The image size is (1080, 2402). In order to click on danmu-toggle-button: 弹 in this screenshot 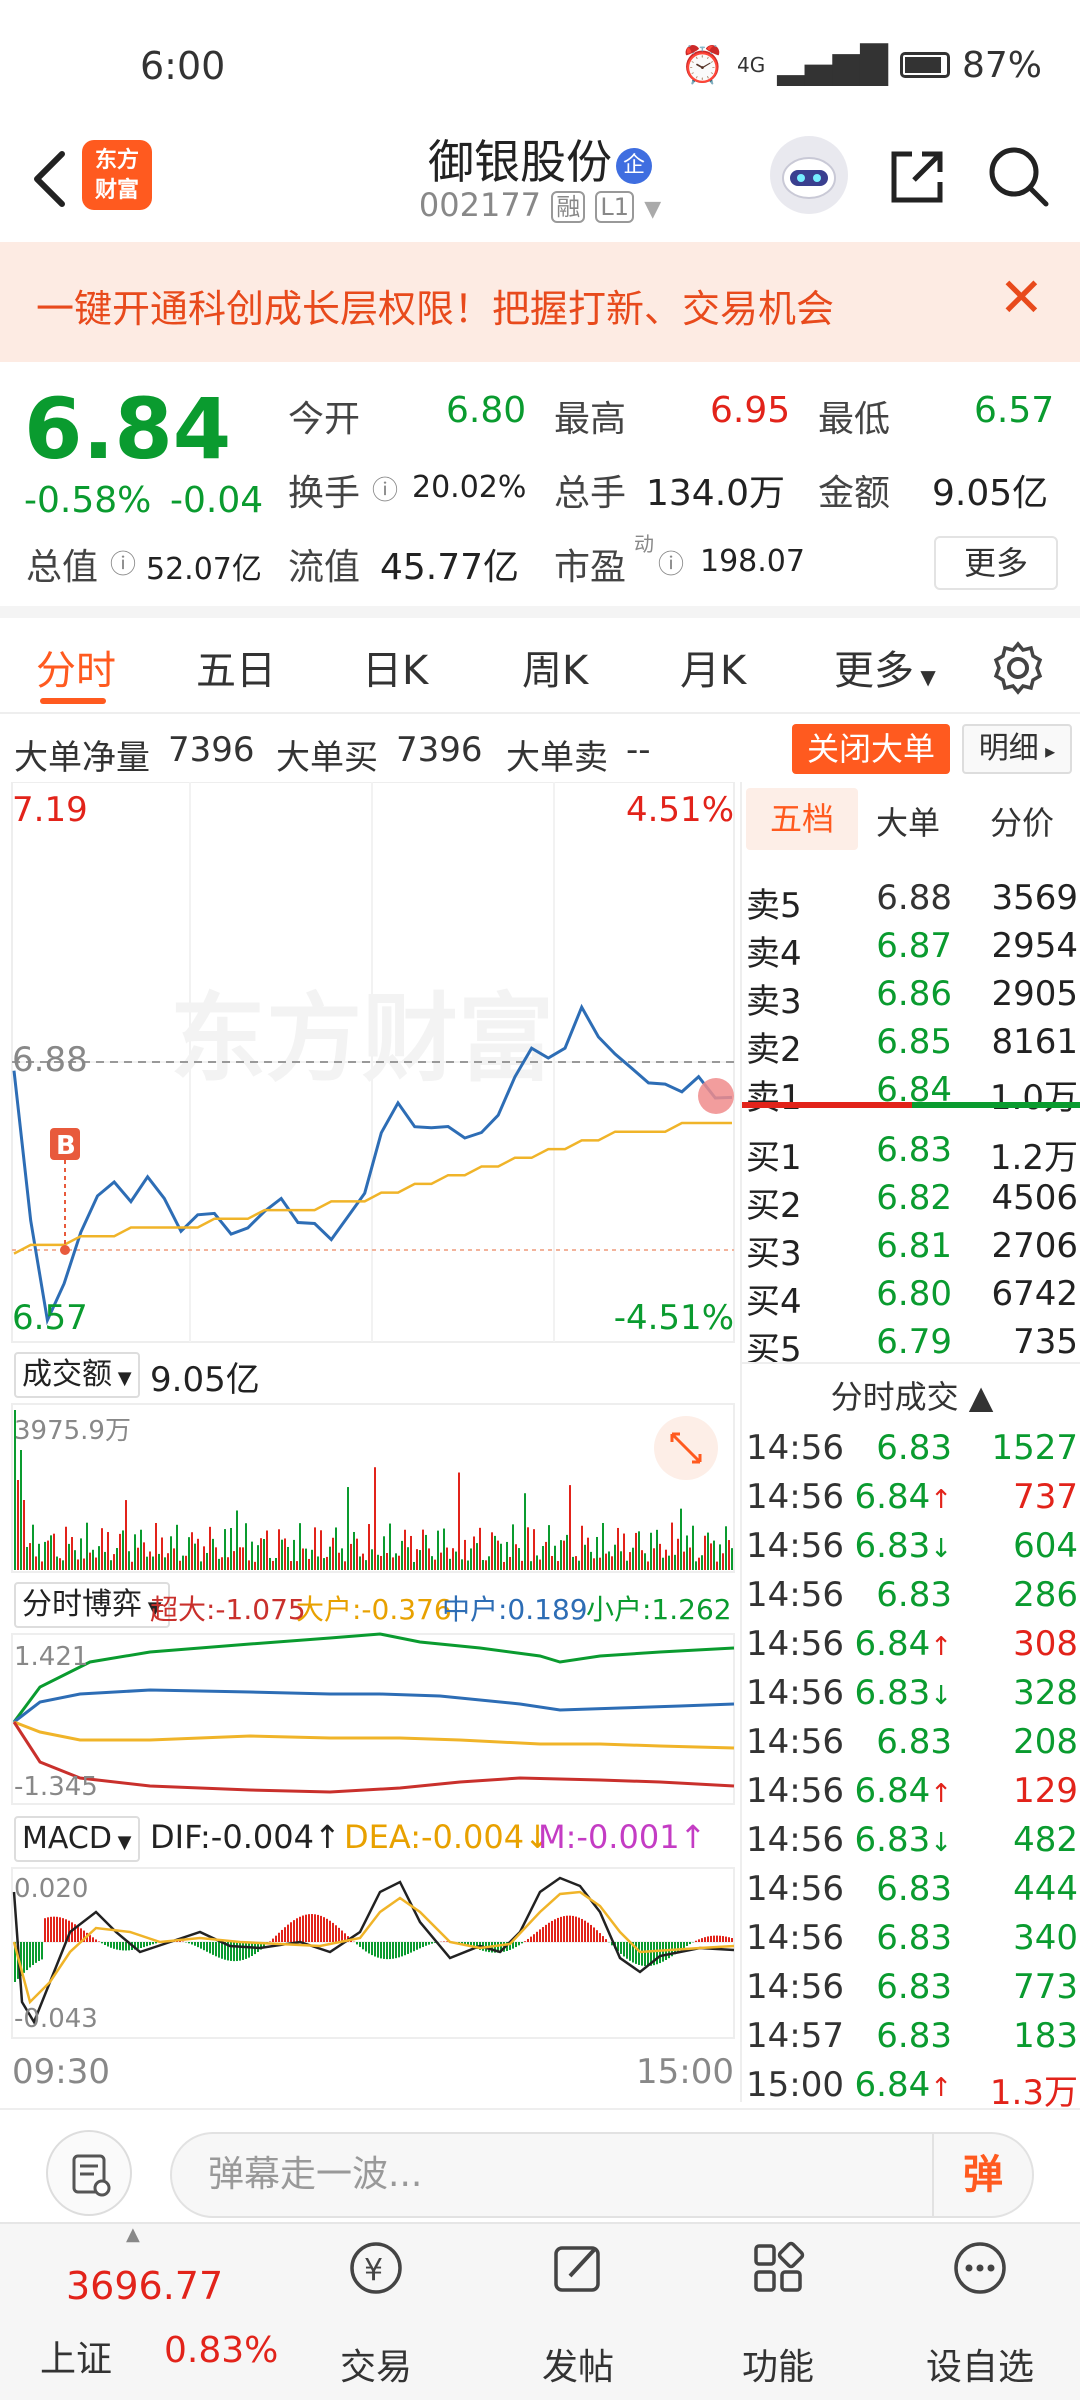, I will do `click(982, 2175)`.